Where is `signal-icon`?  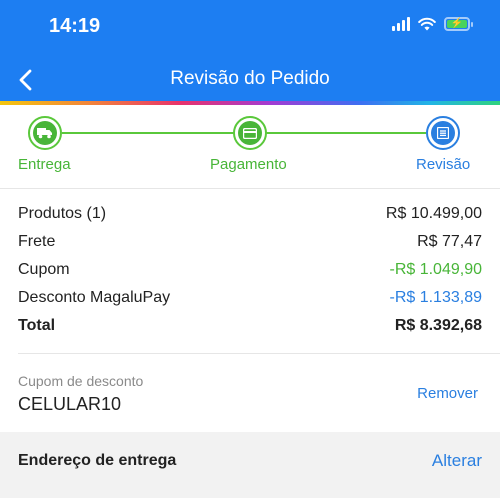
signal-icon is located at coordinates (401, 24).